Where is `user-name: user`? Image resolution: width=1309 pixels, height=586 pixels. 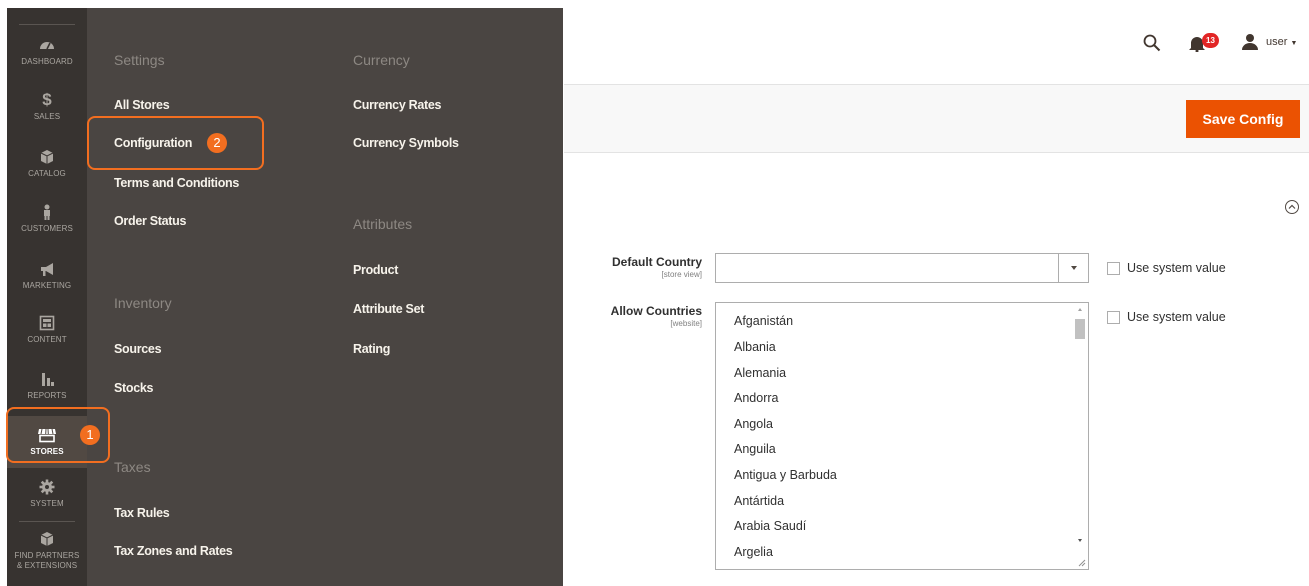 user-name: user is located at coordinates (1277, 42).